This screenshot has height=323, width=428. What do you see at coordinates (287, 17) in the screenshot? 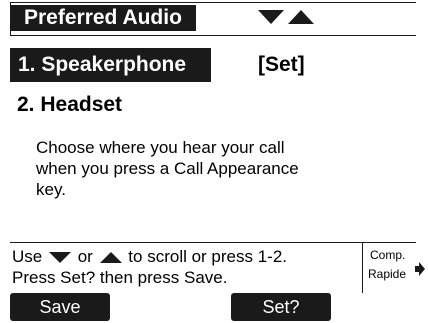
I see `scroll-indicator` at bounding box center [287, 17].